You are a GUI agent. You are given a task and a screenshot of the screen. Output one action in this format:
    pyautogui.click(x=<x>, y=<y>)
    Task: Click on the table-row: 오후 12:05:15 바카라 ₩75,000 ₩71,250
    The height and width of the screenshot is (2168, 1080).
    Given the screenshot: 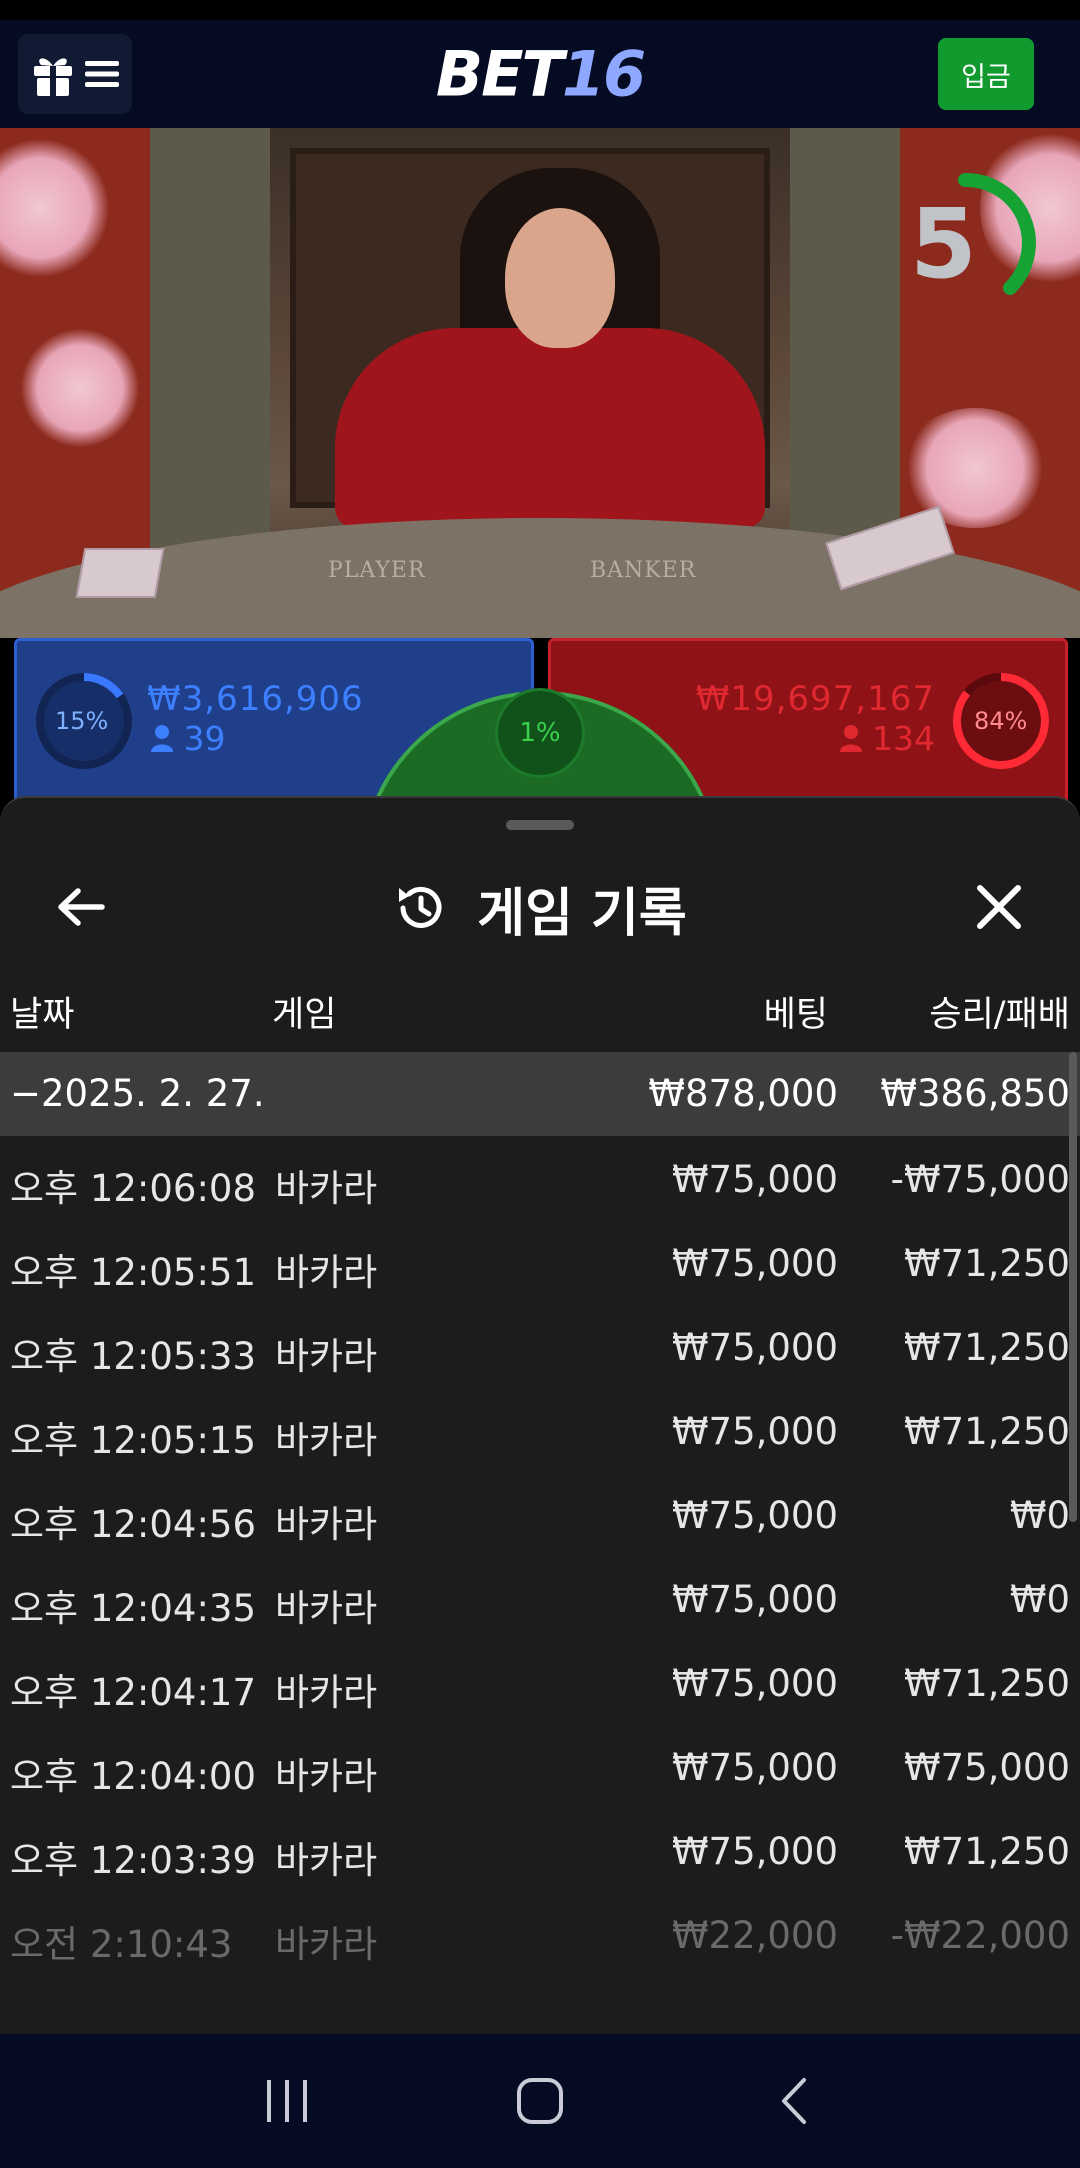 What is the action you would take?
    pyautogui.click(x=540, y=1430)
    